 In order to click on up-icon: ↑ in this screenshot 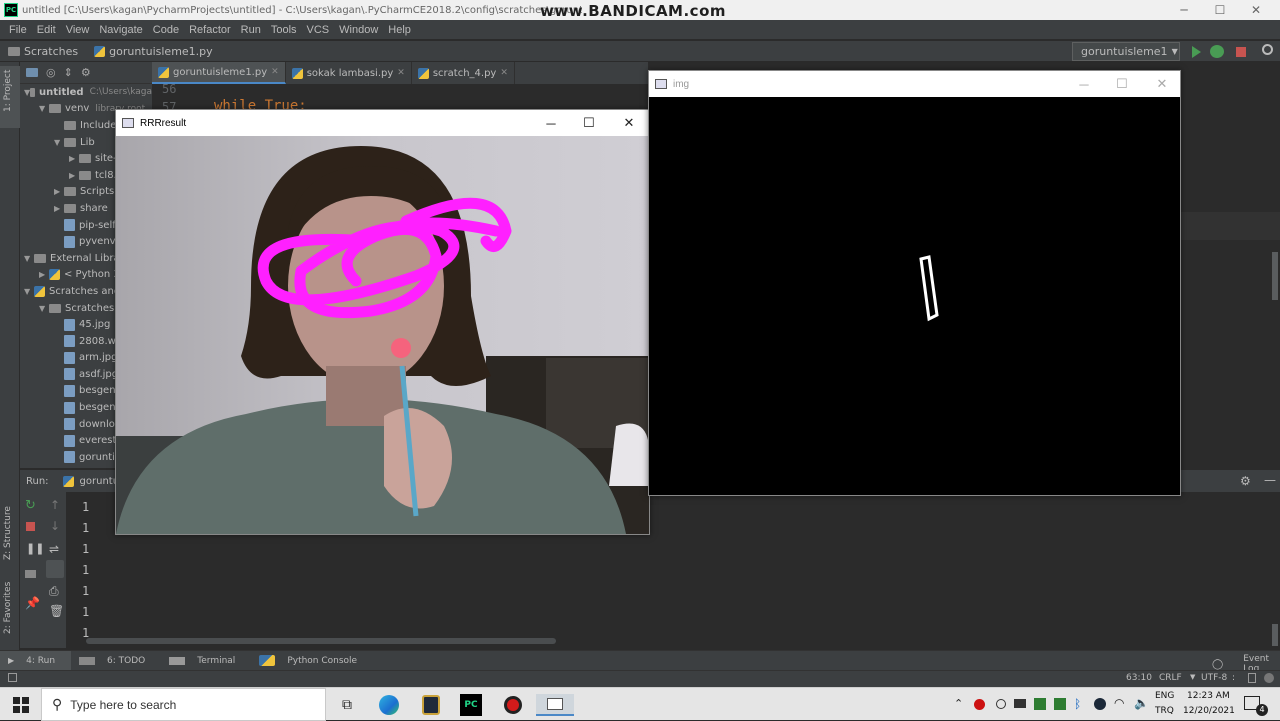, I will do `click(55, 505)`.